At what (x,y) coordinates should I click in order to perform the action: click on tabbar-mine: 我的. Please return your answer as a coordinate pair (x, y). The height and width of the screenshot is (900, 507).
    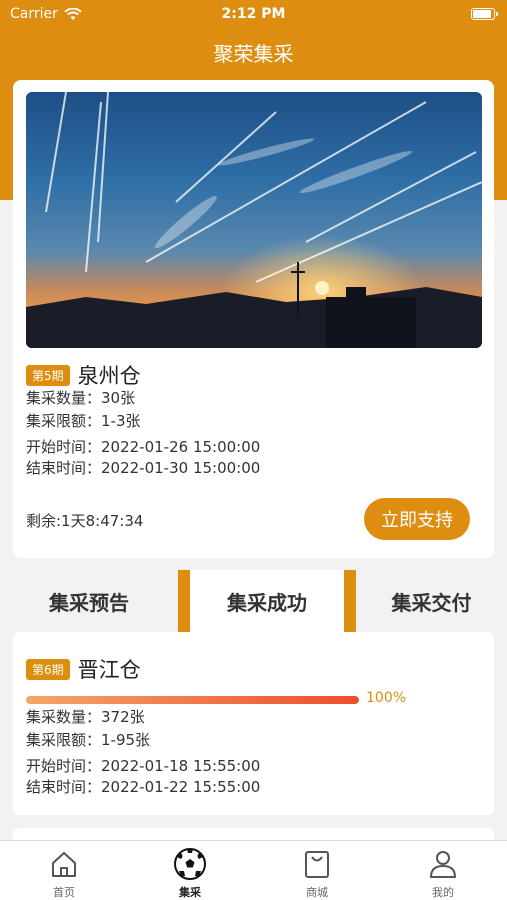
    Looking at the image, I should click on (443, 873).